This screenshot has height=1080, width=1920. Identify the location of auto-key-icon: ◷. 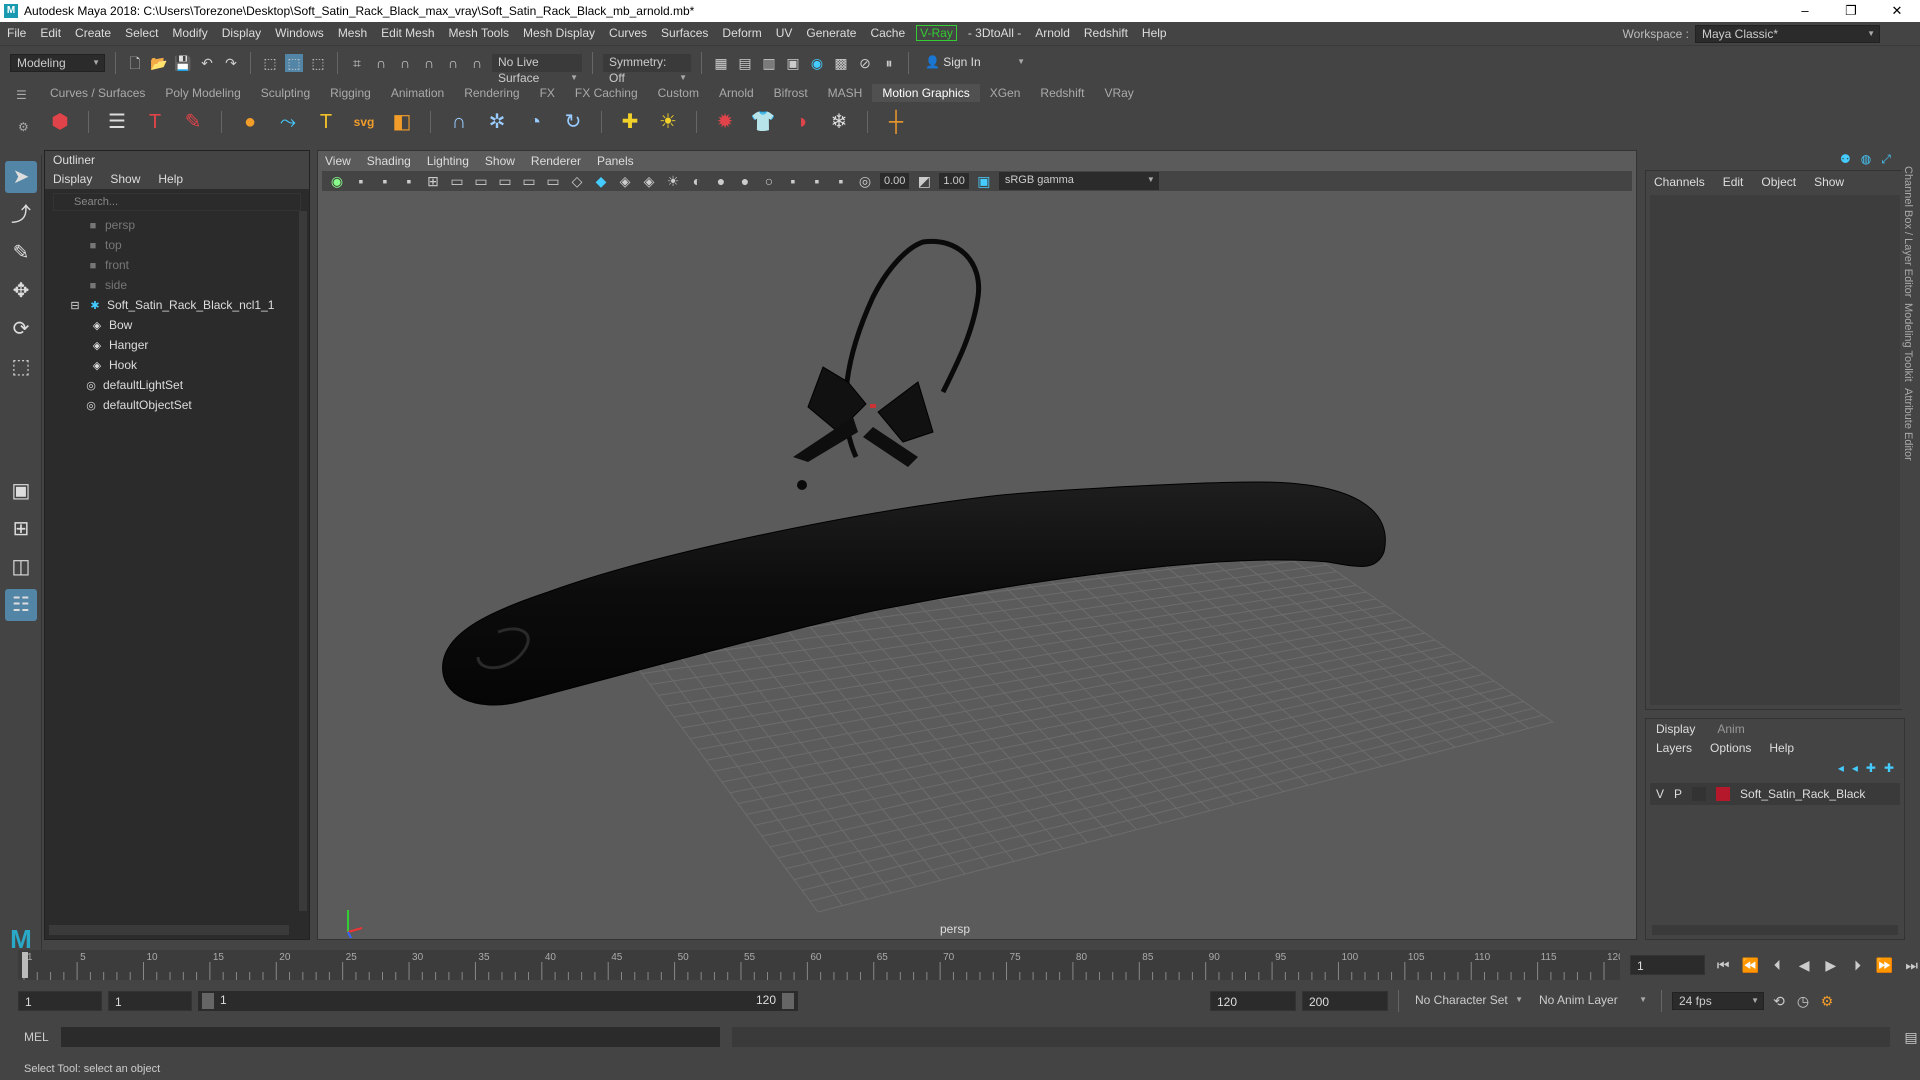
(1803, 1001).